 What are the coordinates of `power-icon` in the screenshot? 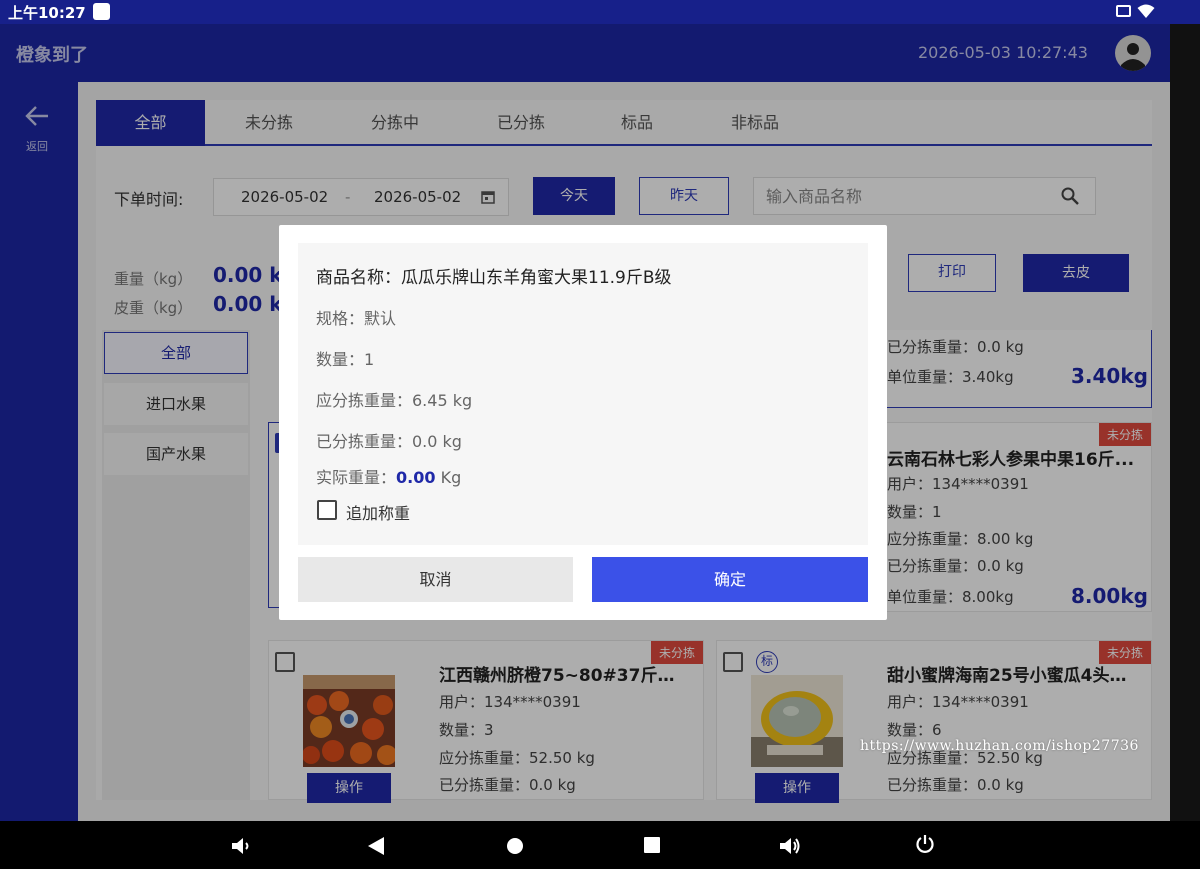 It's located at (925, 844).